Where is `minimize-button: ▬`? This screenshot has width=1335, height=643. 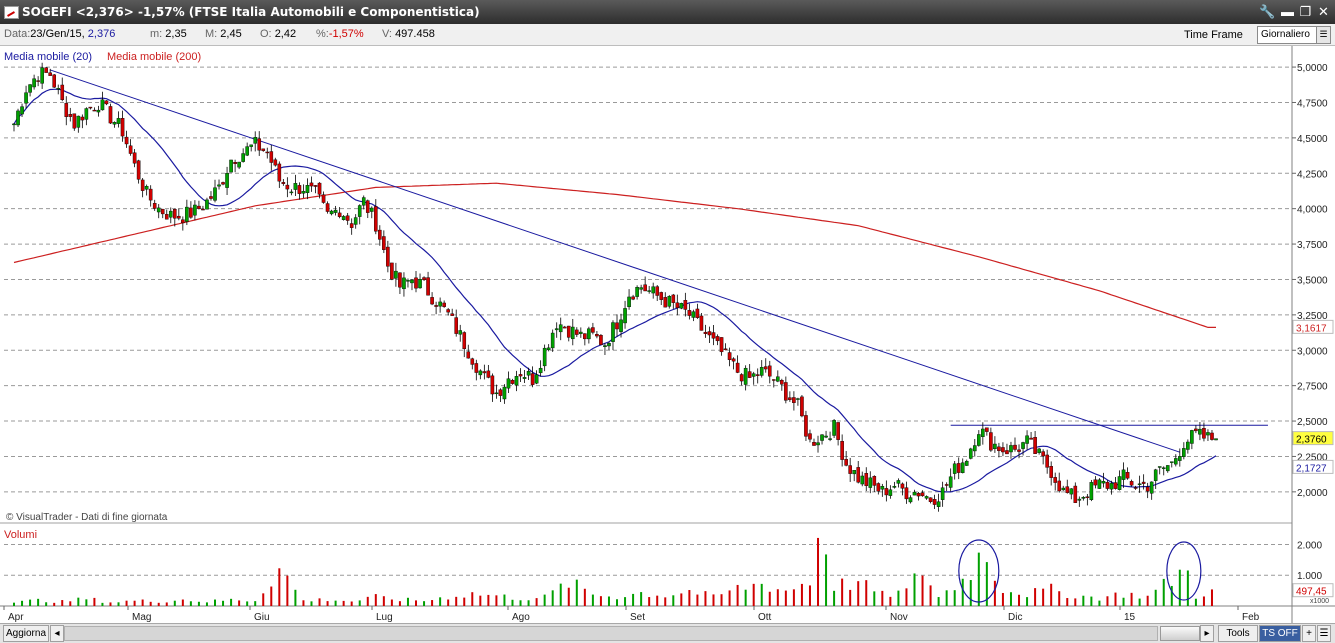
minimize-button: ▬ is located at coordinates (1287, 11).